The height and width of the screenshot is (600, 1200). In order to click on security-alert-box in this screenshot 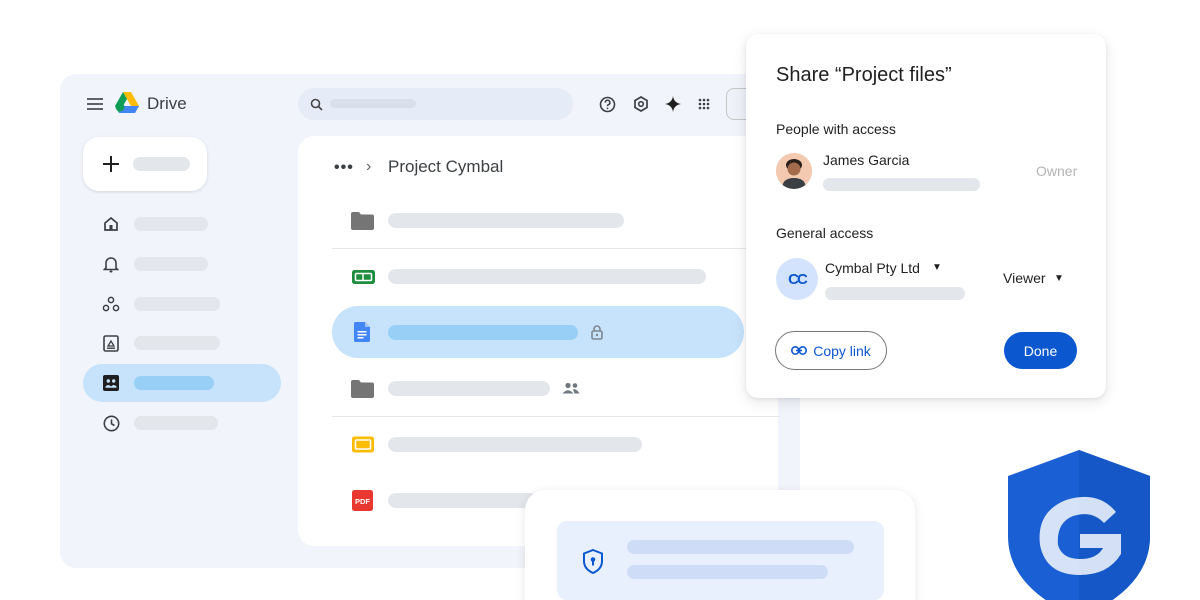, I will do `click(720, 560)`.